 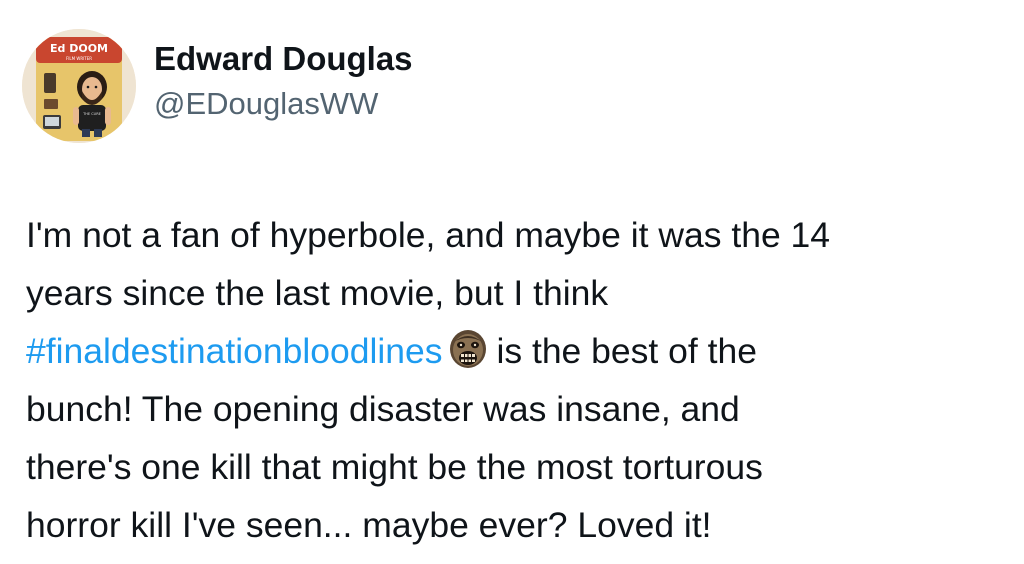 What do you see at coordinates (91, 114) in the screenshot?
I see `avatar-shirt-text: THE CURE` at bounding box center [91, 114].